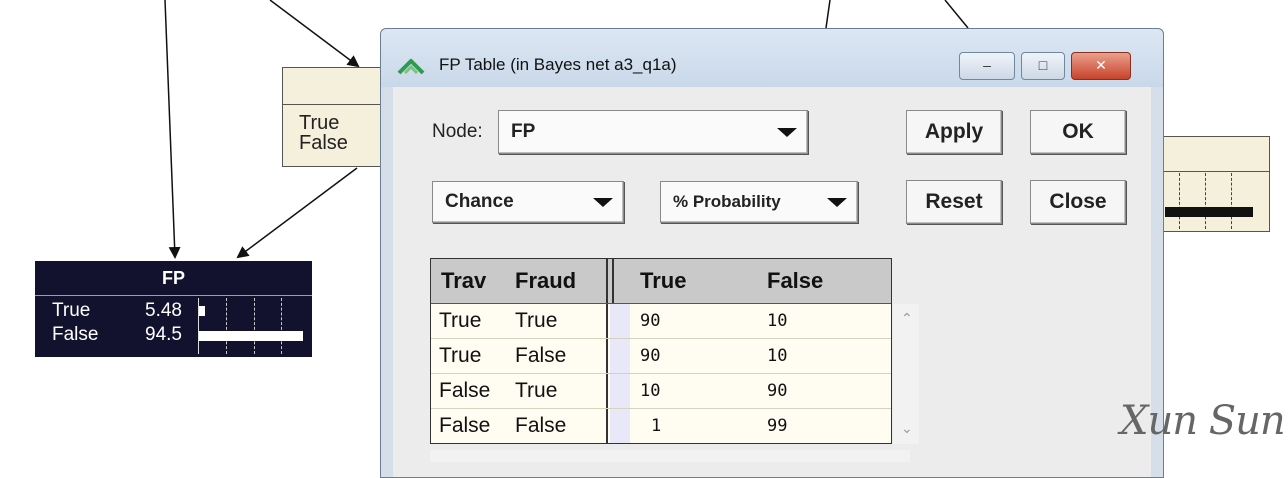 The width and height of the screenshot is (1288, 478). What do you see at coordinates (1215, 184) in the screenshot?
I see `right-node-box` at bounding box center [1215, 184].